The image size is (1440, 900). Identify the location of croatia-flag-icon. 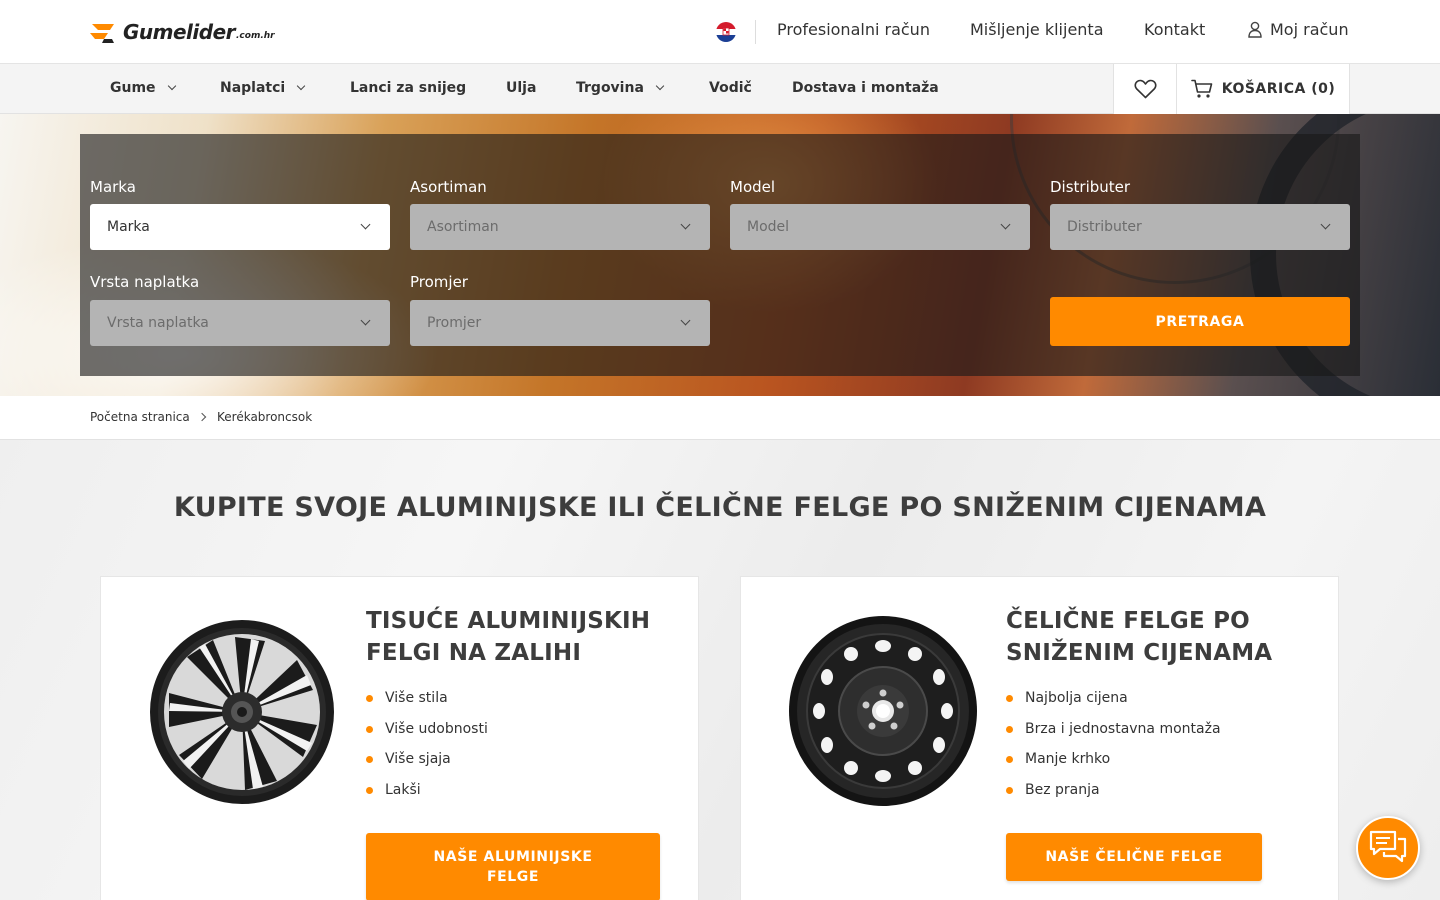
(726, 32).